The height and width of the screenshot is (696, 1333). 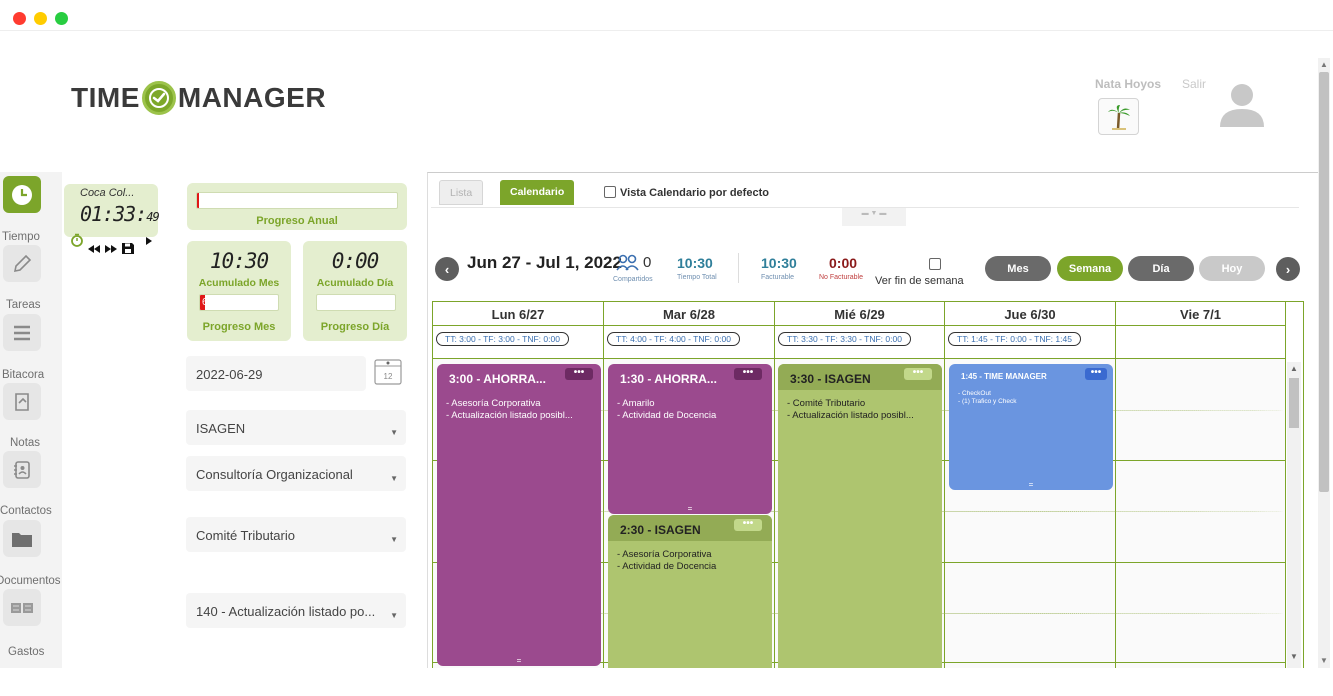 What do you see at coordinates (26, 511) in the screenshot?
I see `sidebar-label-contactos: Contactos` at bounding box center [26, 511].